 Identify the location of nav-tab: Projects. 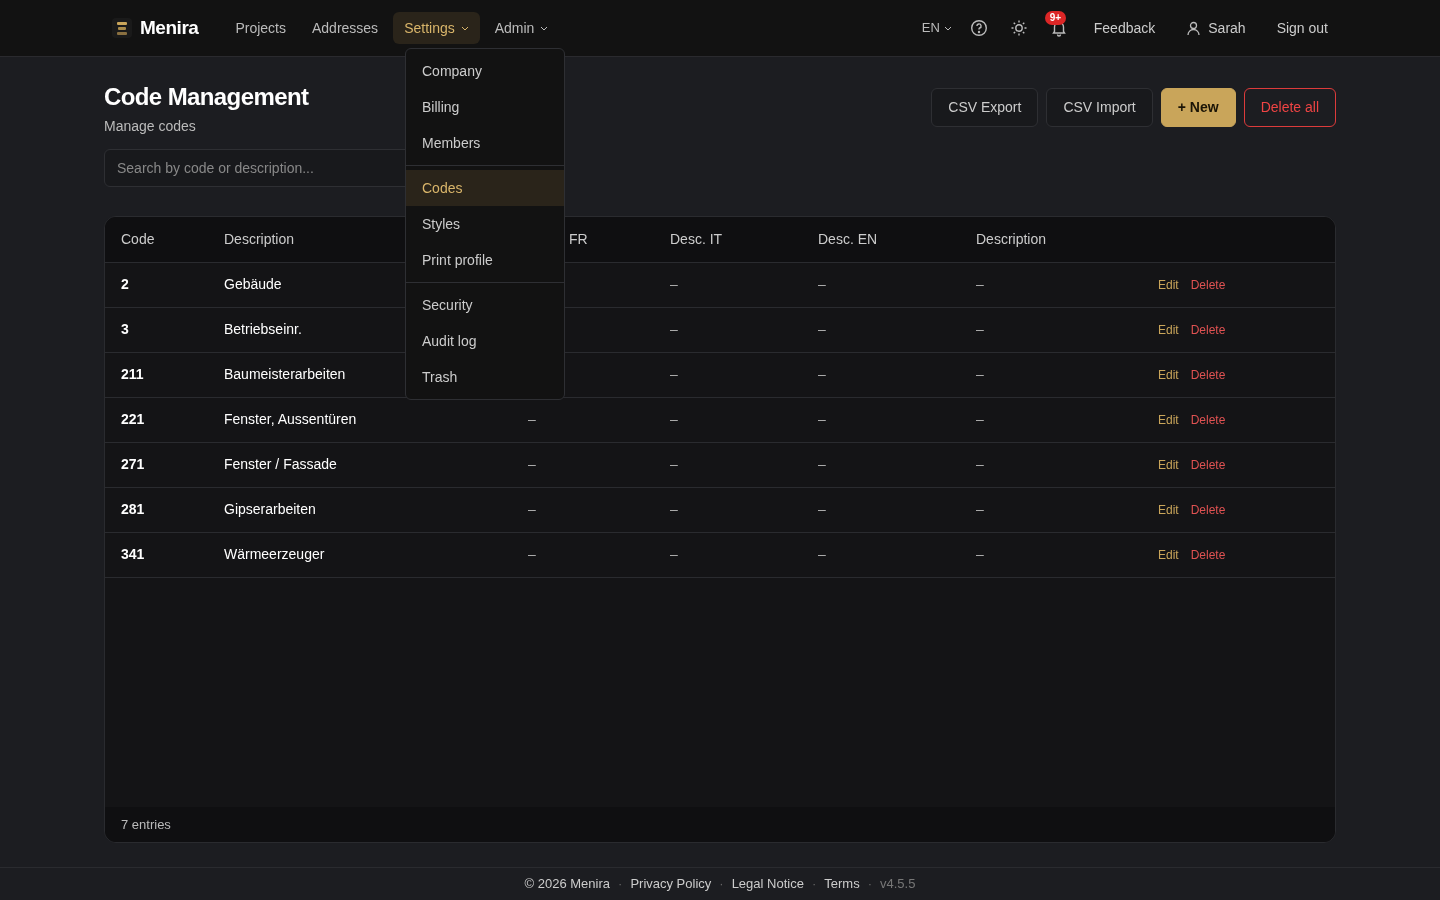
(260, 28).